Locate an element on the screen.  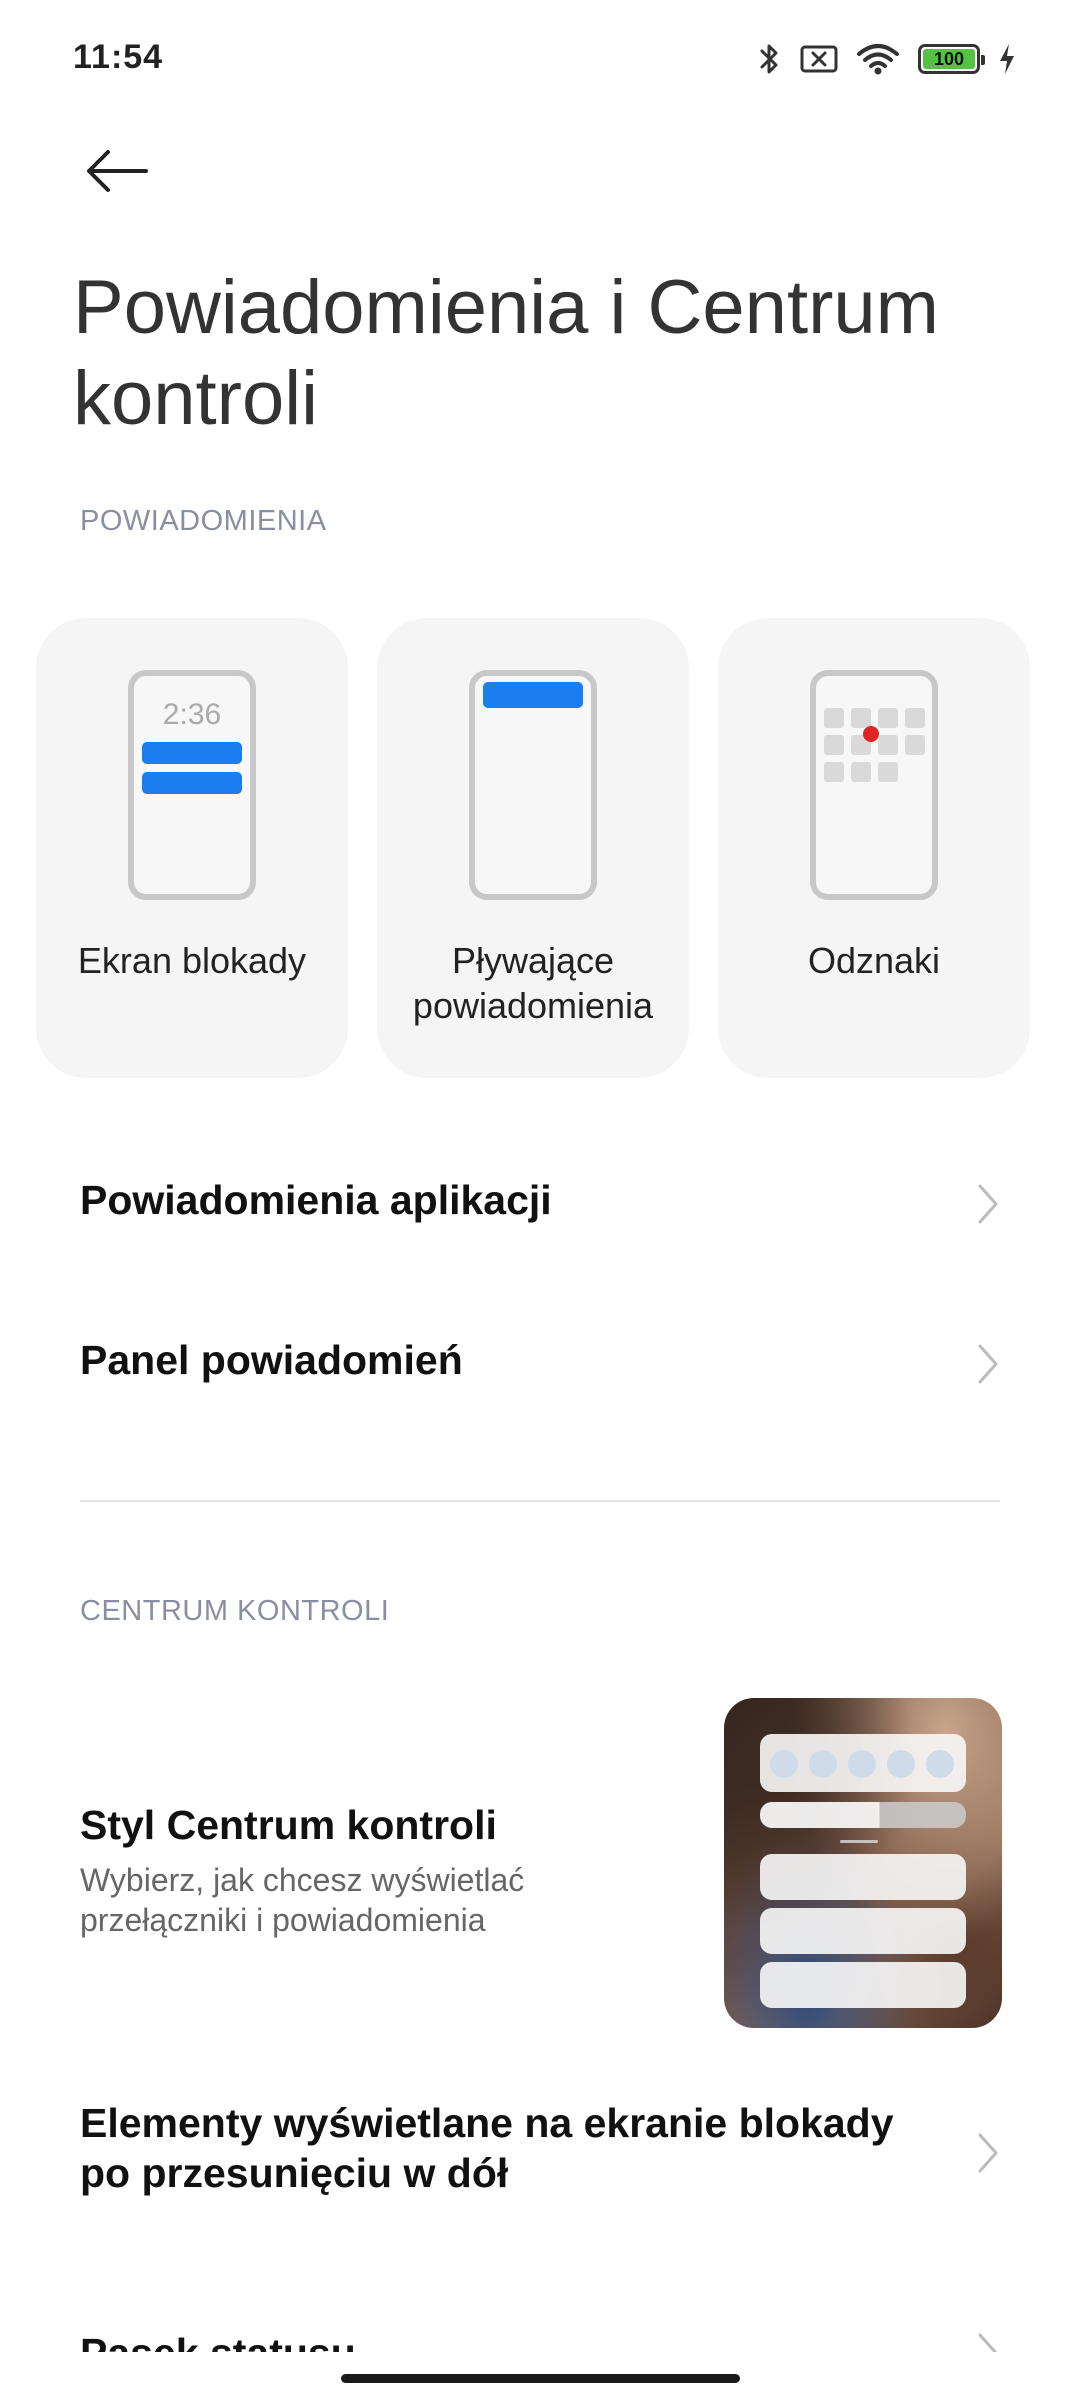
lock-preview-time: 2:36 is located at coordinates (192, 714).